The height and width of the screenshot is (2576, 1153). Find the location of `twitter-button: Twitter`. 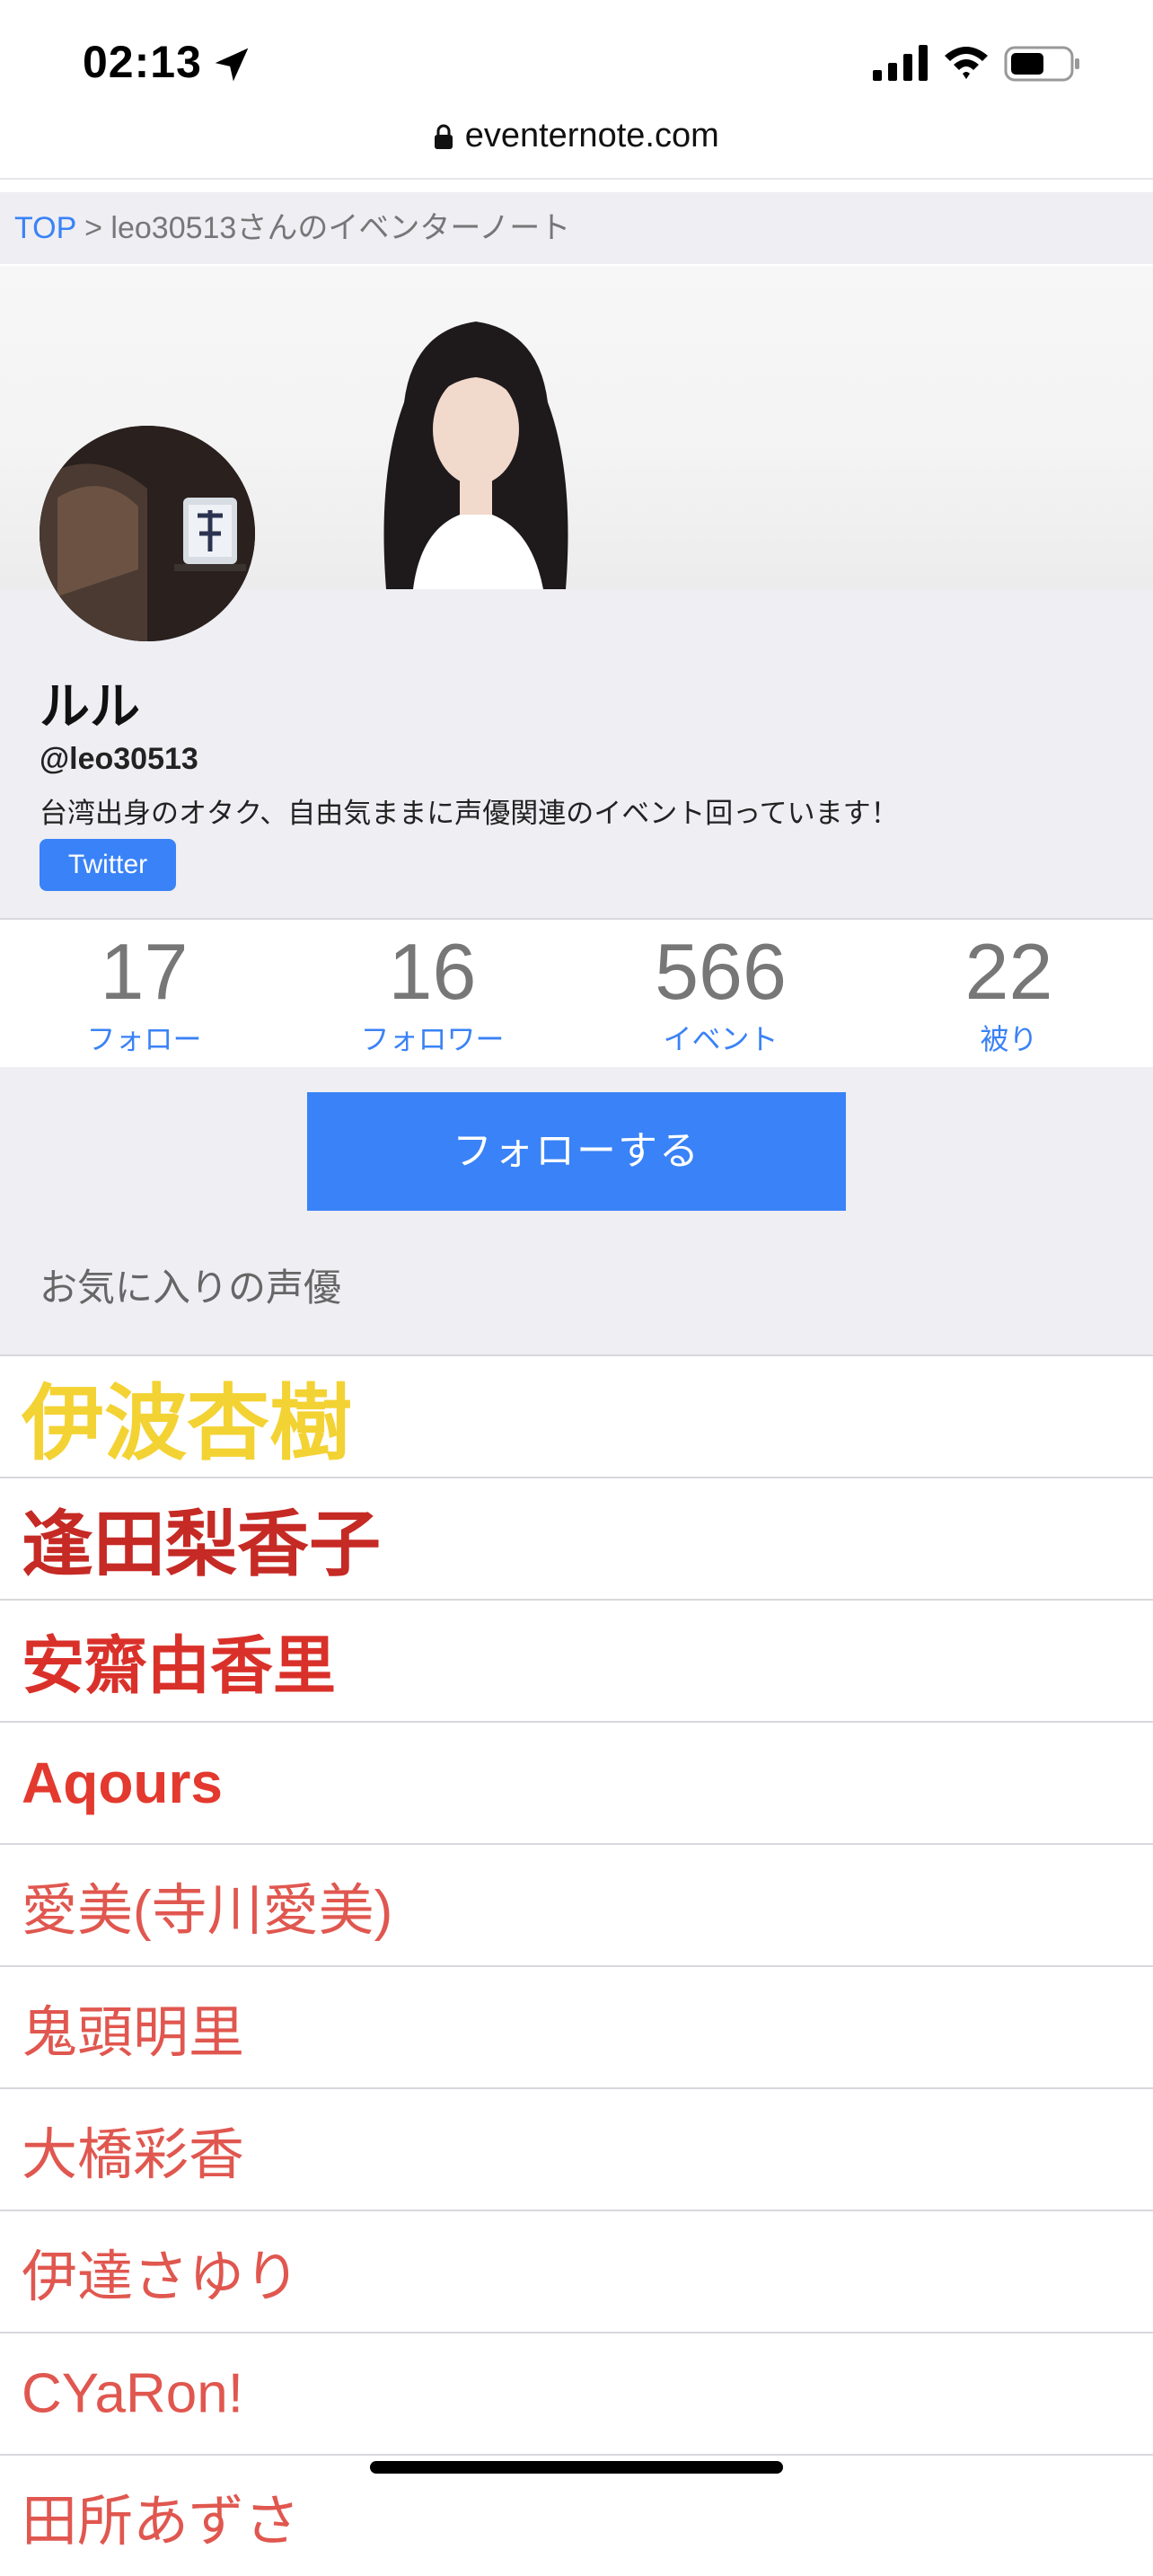

twitter-button: Twitter is located at coordinates (108, 865).